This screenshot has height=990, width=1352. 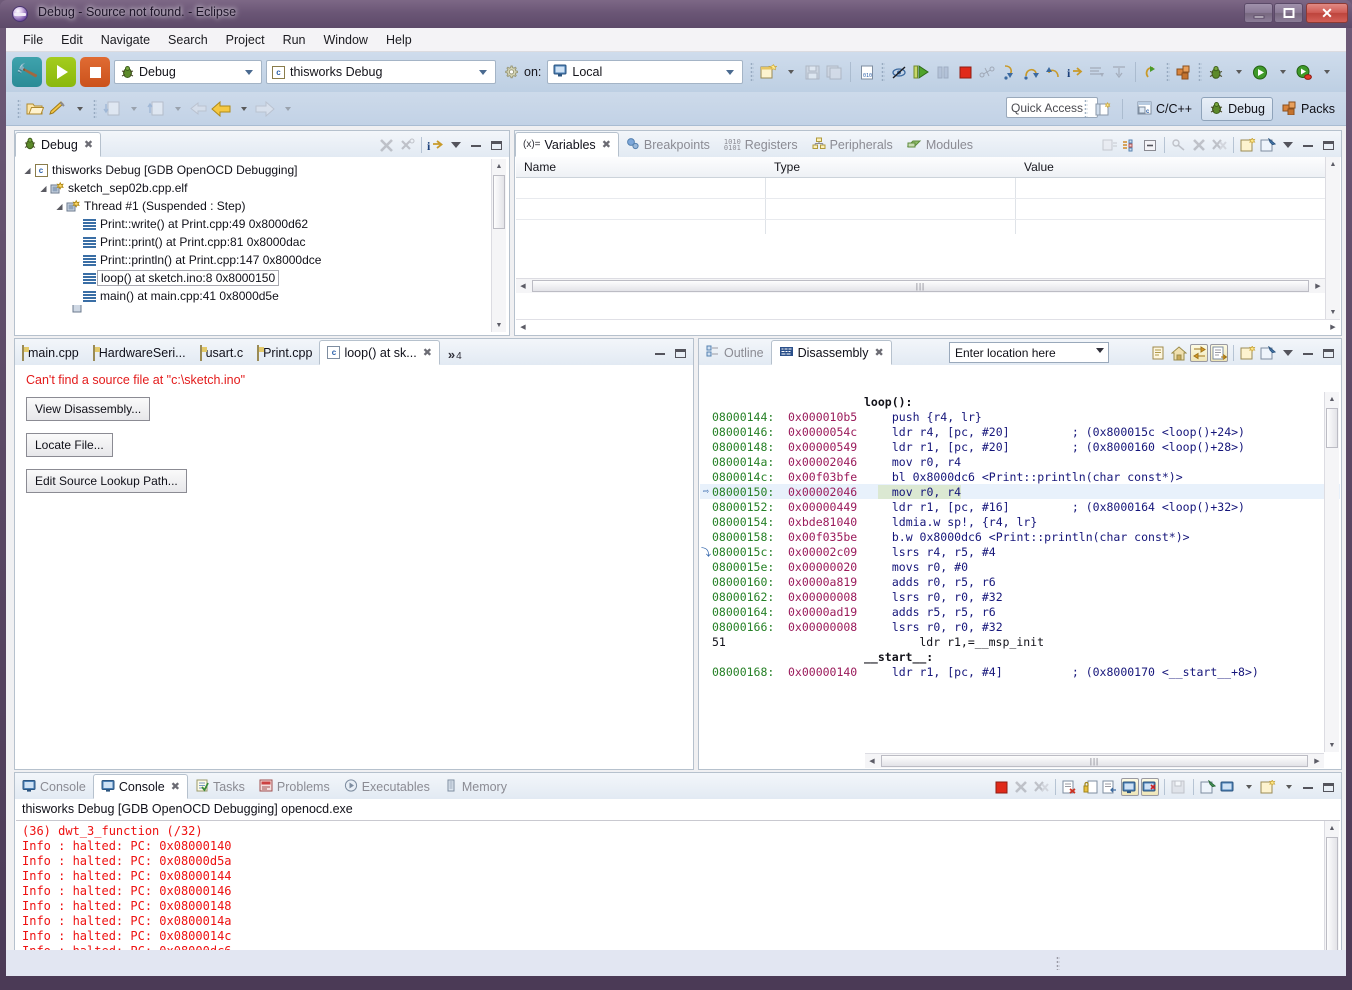 I want to click on disassembly-line: 08000160: 0x0000a819 adds r0, r5, r6, so click(x=1020, y=581).